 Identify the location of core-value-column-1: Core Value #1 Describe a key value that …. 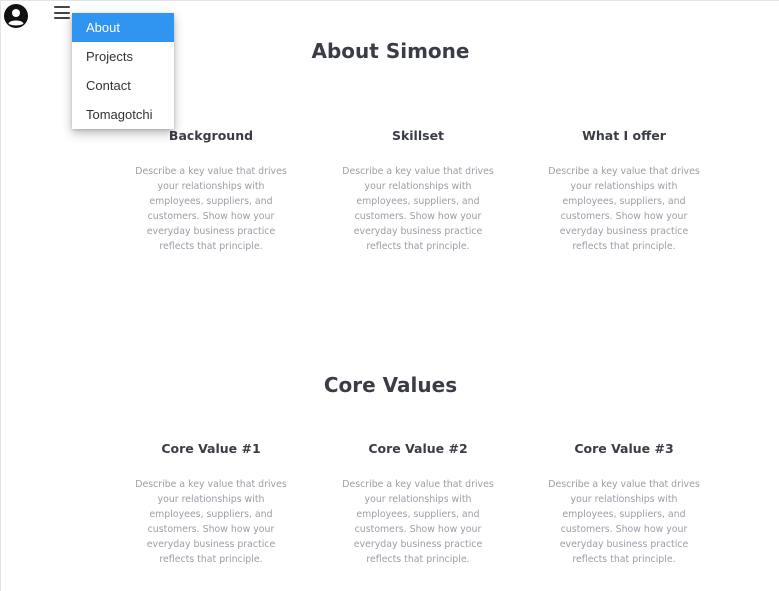
(211, 504).